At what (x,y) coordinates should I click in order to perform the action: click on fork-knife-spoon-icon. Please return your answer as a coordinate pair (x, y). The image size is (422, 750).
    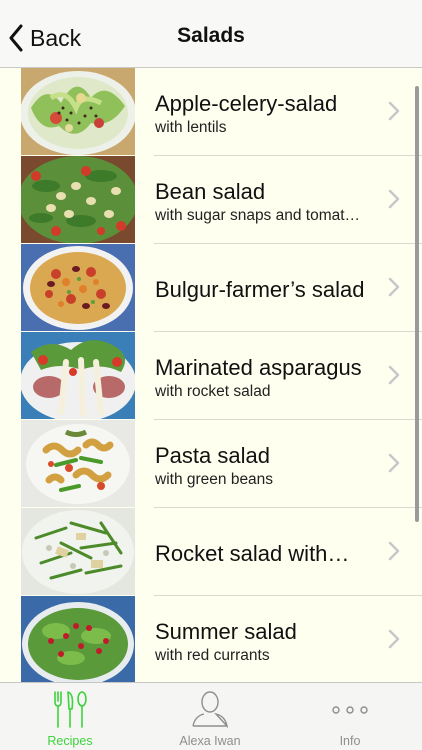
    Looking at the image, I should click on (70, 709).